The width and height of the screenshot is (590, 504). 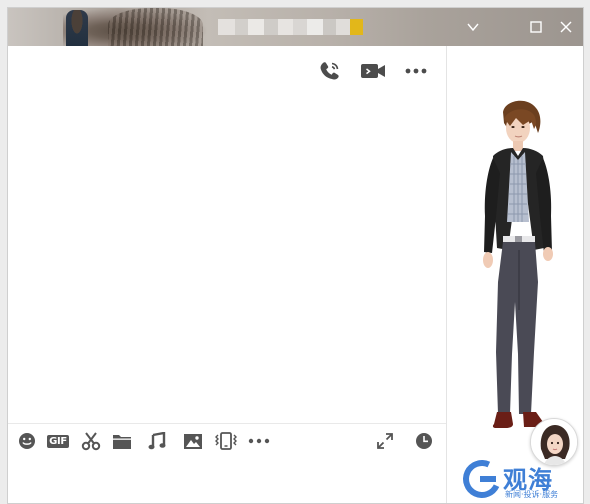 I want to click on close-button, so click(x=566, y=27).